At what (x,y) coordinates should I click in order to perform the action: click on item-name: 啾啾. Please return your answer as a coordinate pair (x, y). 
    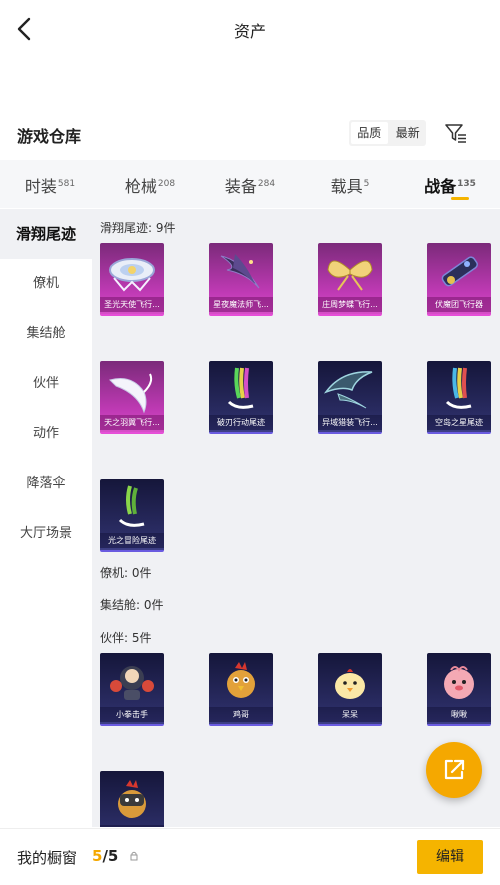
    Looking at the image, I should click on (459, 714).